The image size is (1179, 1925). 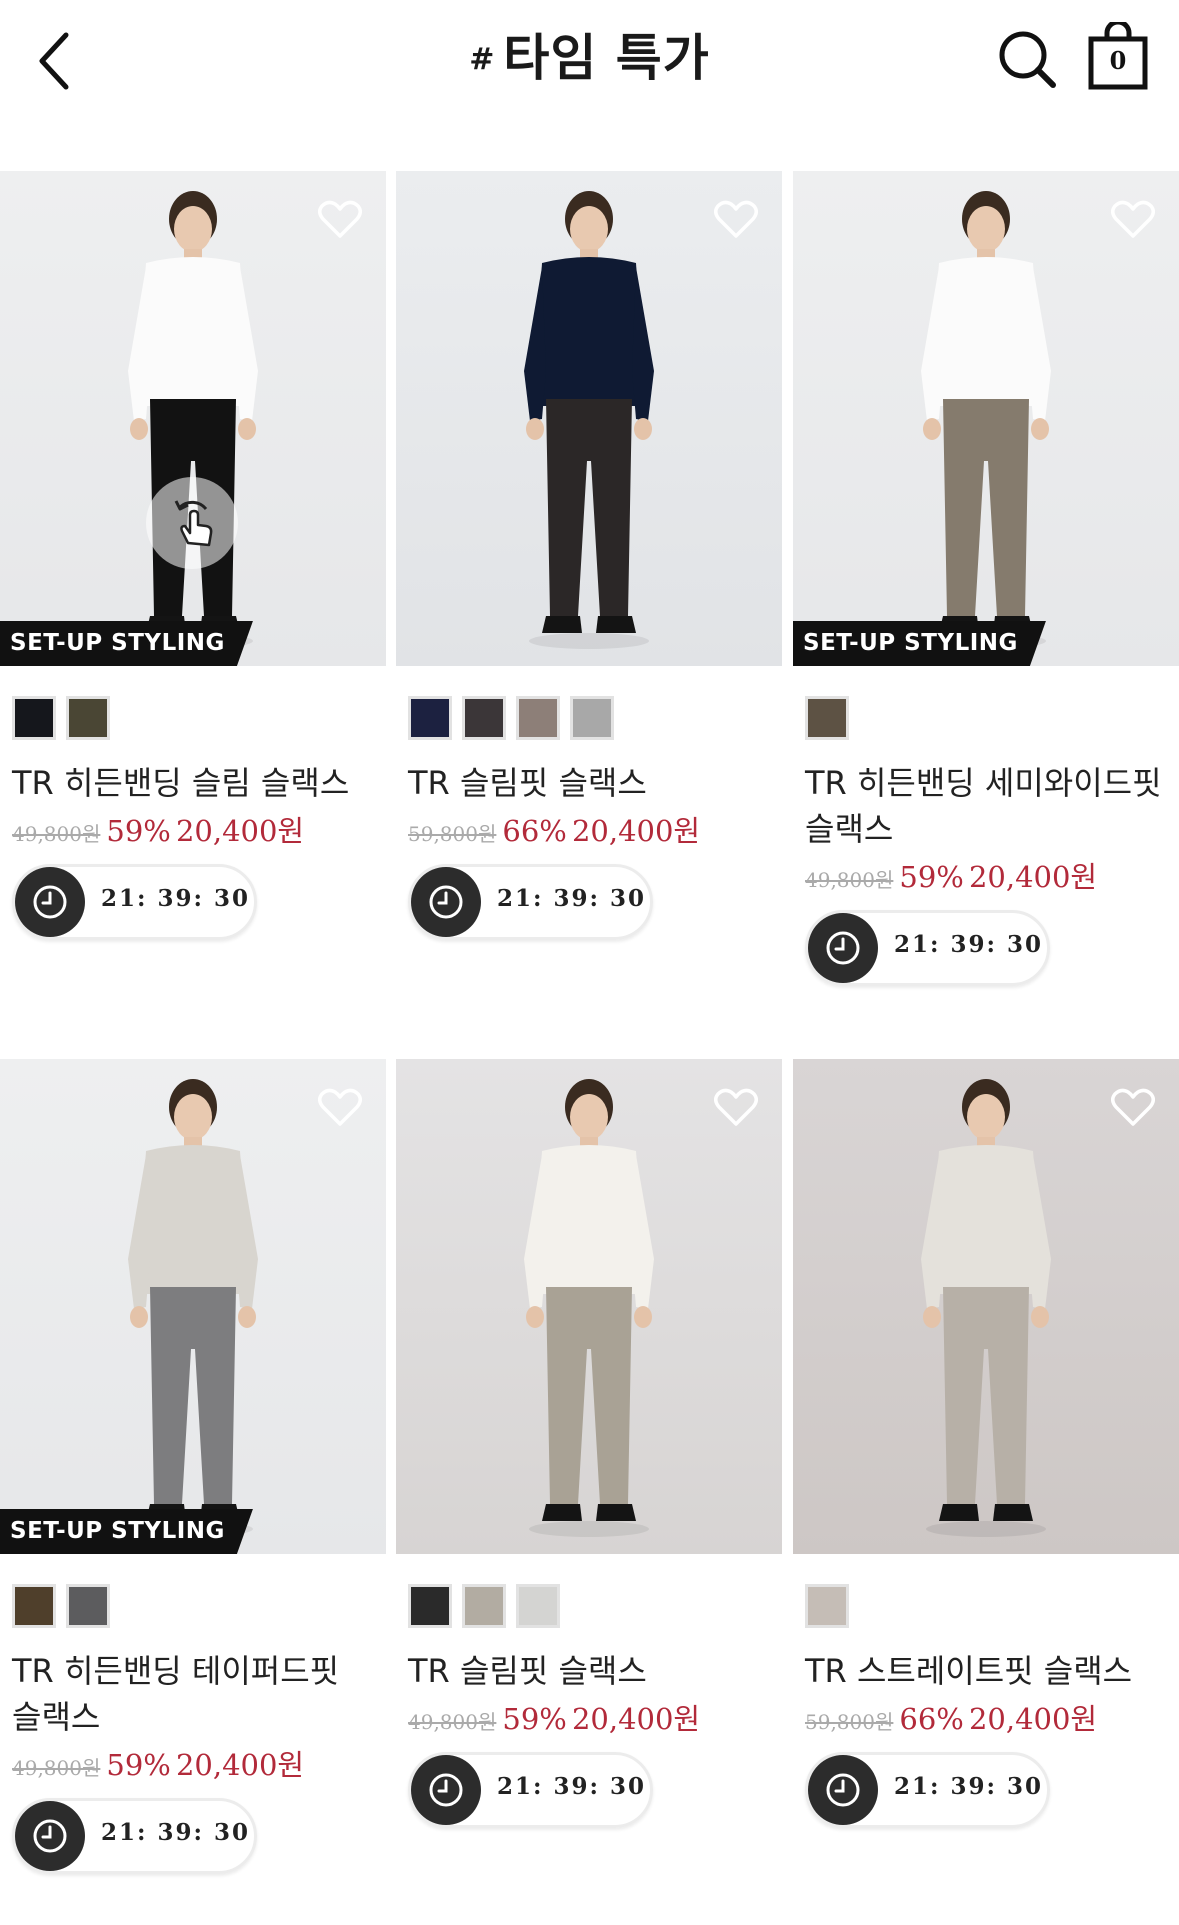 I want to click on top-app-bar: # 타임 특가 0, so click(x=589, y=60).